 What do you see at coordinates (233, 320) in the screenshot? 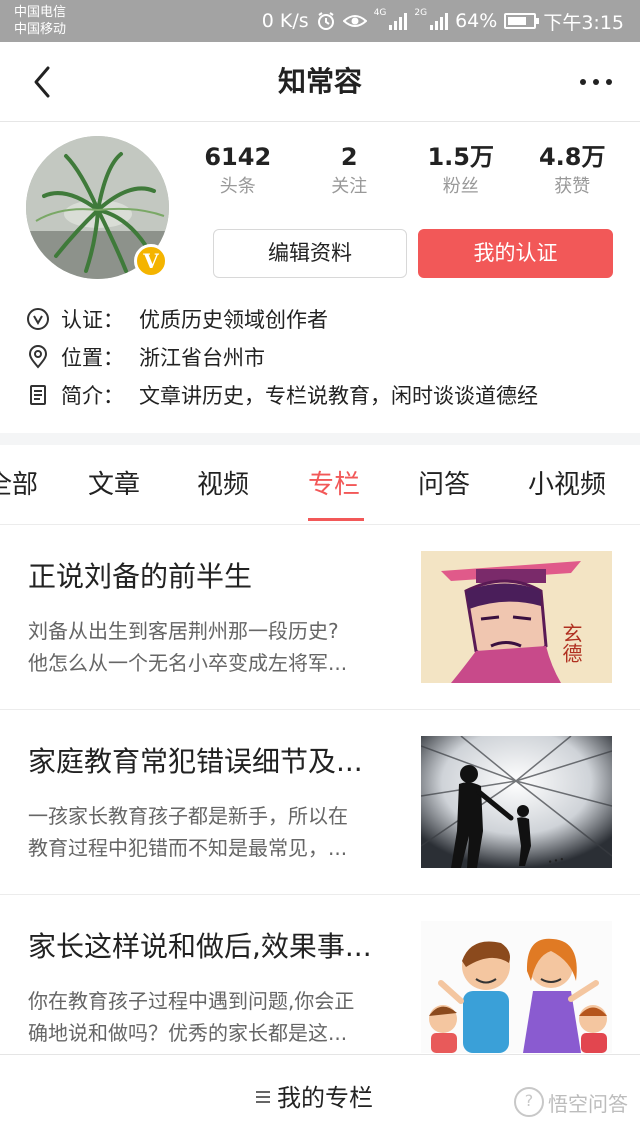
I see `info-value: 优质历史领域创作者` at bounding box center [233, 320].